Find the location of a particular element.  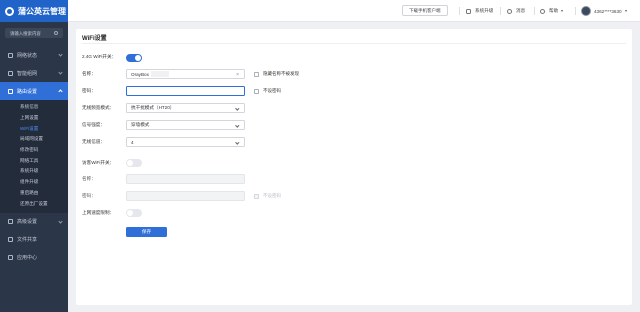

help-label: 帮助 is located at coordinates (554, 10).